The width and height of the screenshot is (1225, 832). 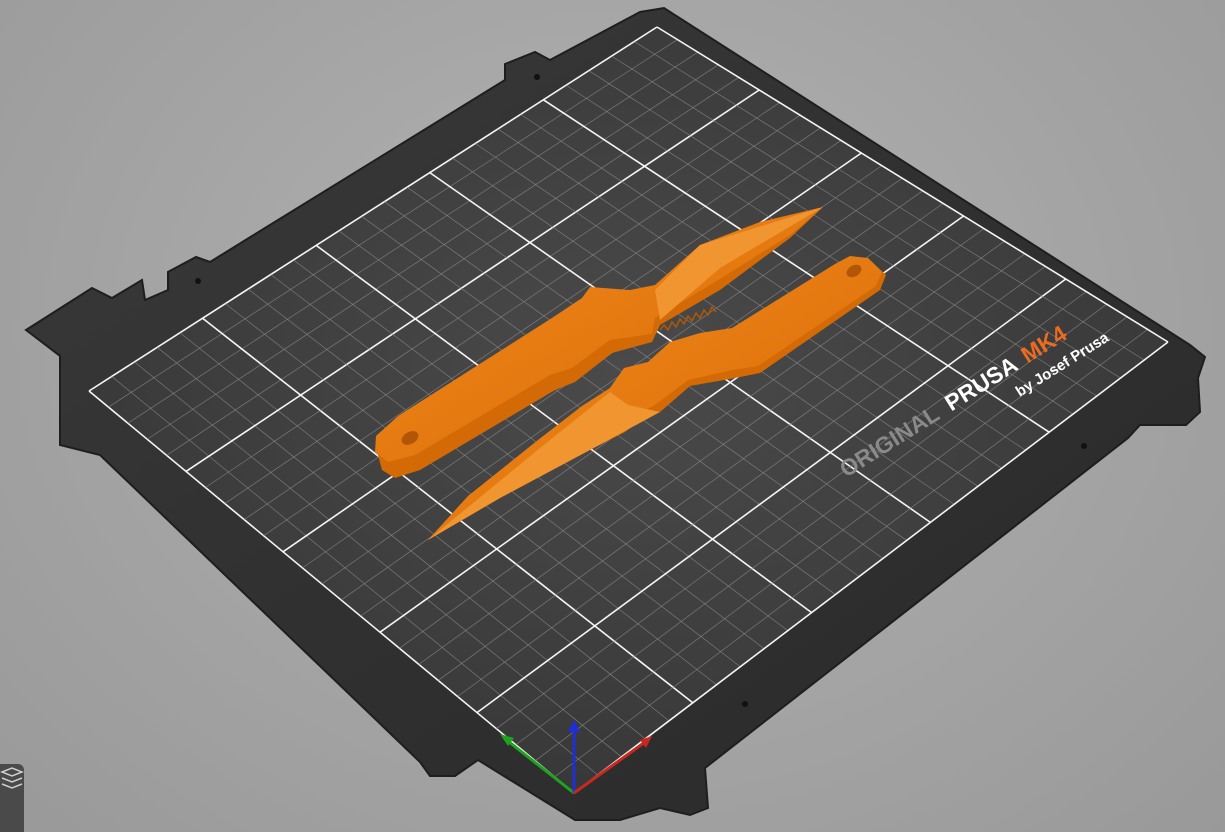 What do you see at coordinates (12, 778) in the screenshot?
I see `layers-icon` at bounding box center [12, 778].